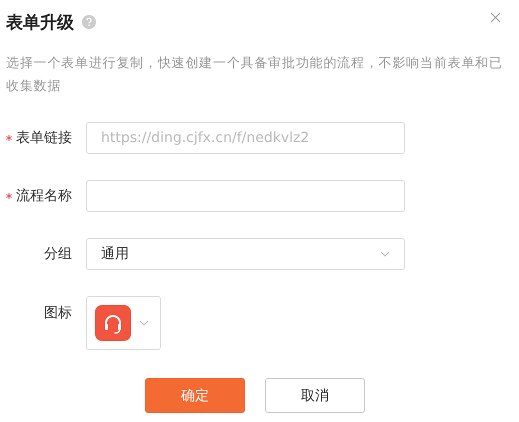  What do you see at coordinates (245, 196) in the screenshot?
I see `text-input` at bounding box center [245, 196].